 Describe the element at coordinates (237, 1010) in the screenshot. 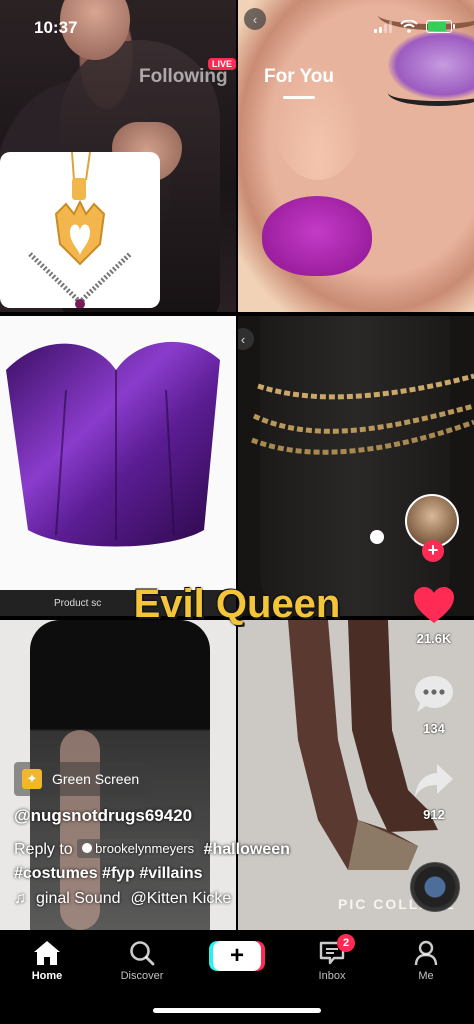

I see `home-indicator` at that location.